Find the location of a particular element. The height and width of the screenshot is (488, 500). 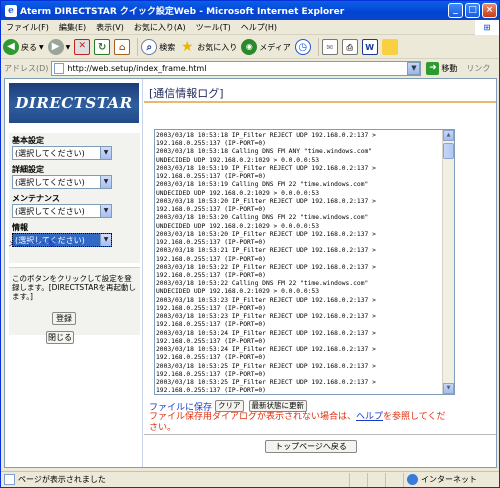

menu-favorites: お気に入り(A) is located at coordinates (160, 27).